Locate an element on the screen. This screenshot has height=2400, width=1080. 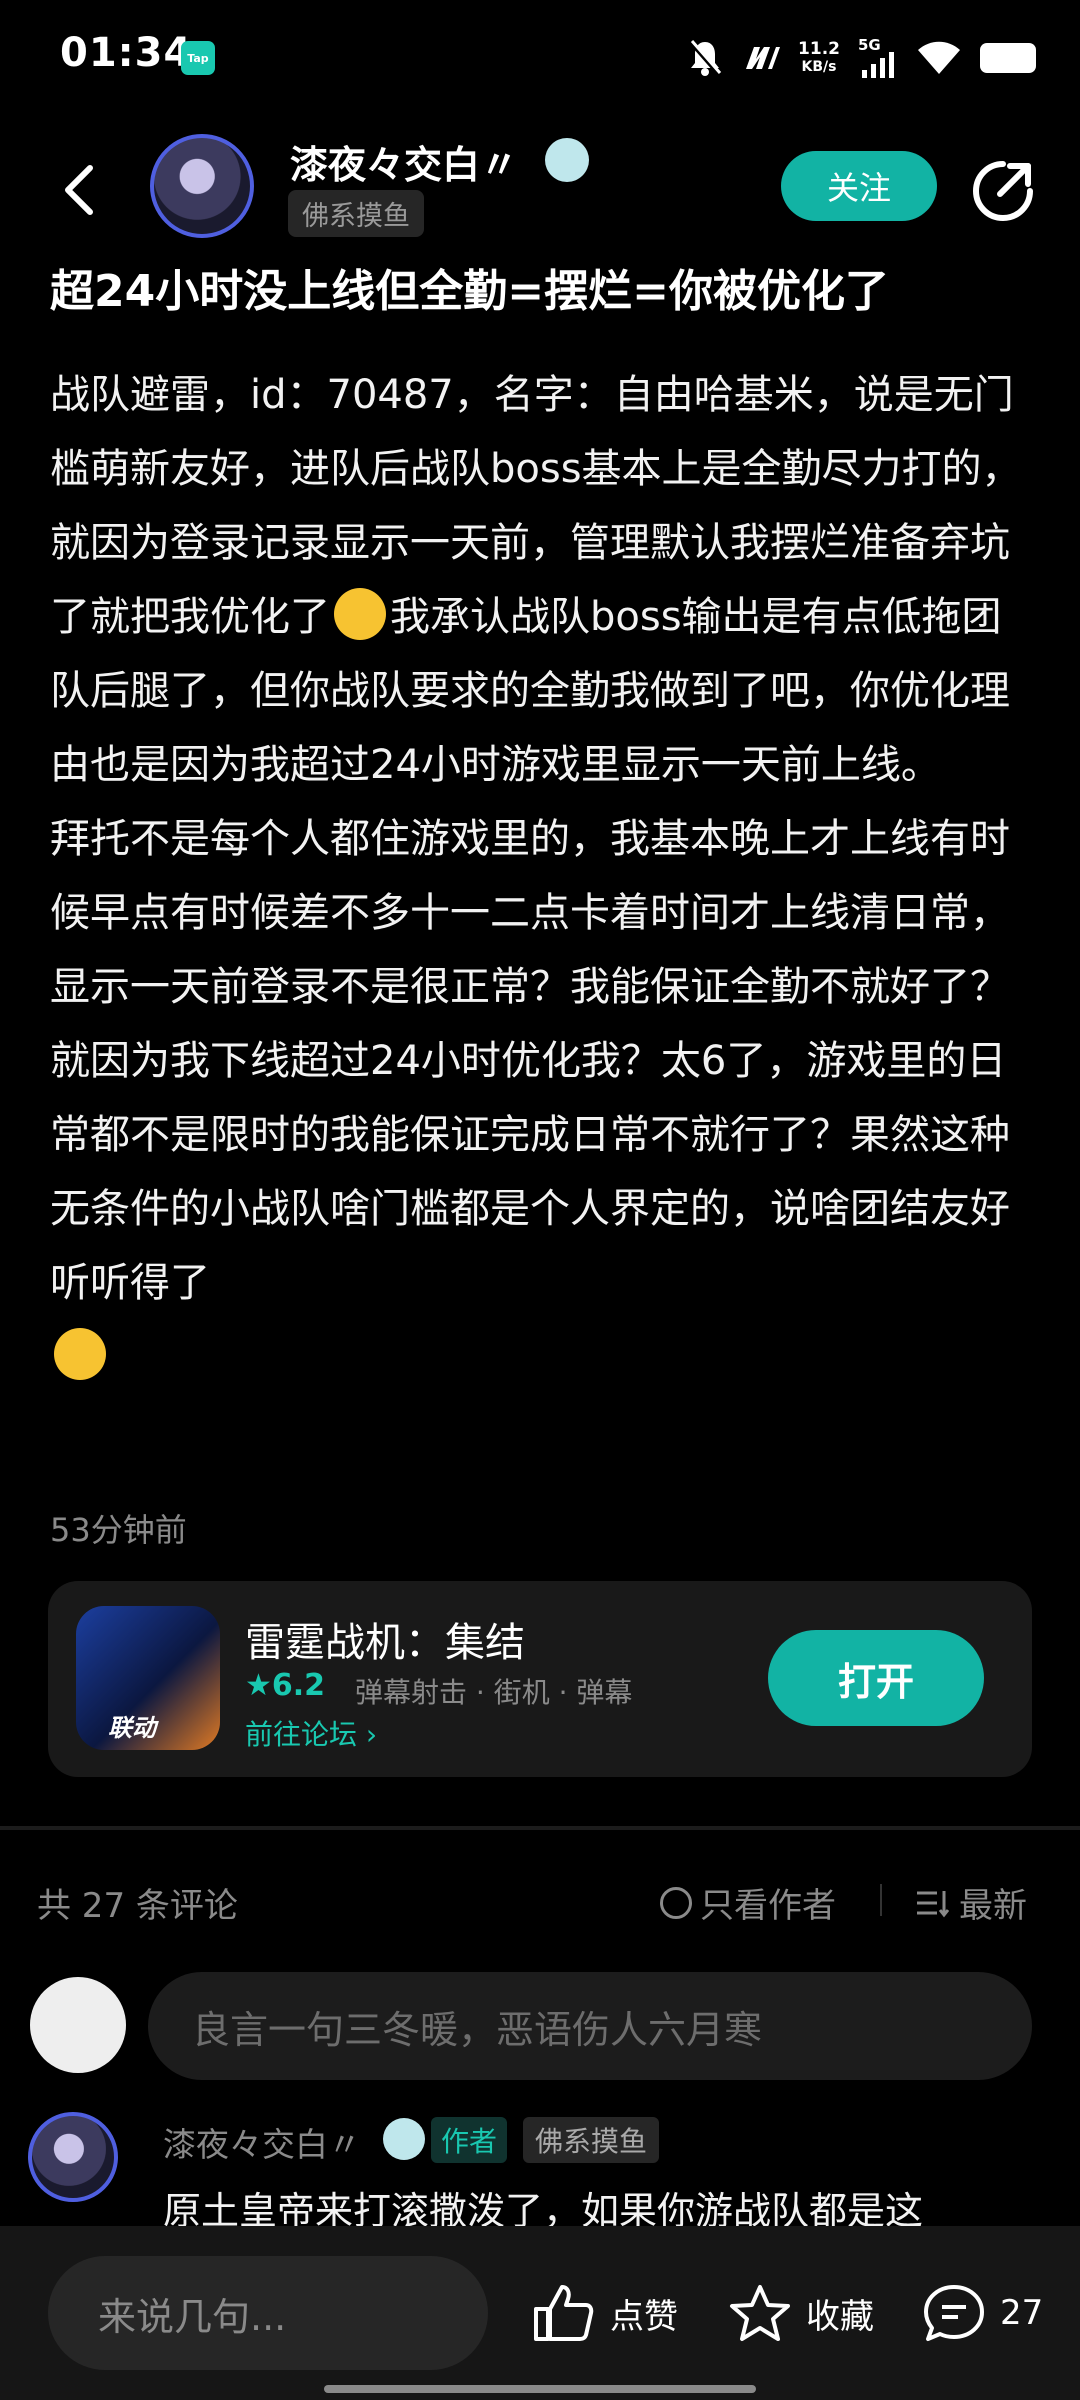
author-only-label: 只看作者 is located at coordinates (768, 1906).